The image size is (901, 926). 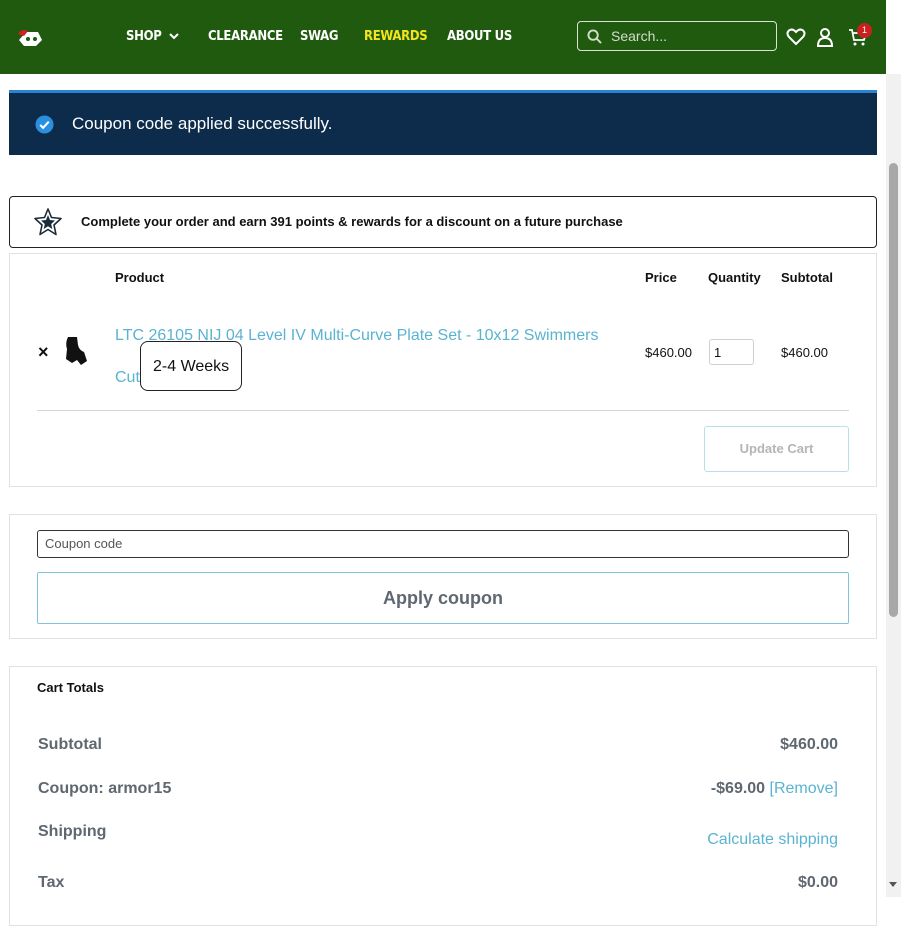 I want to click on item-price: $460.00, so click(x=668, y=352).